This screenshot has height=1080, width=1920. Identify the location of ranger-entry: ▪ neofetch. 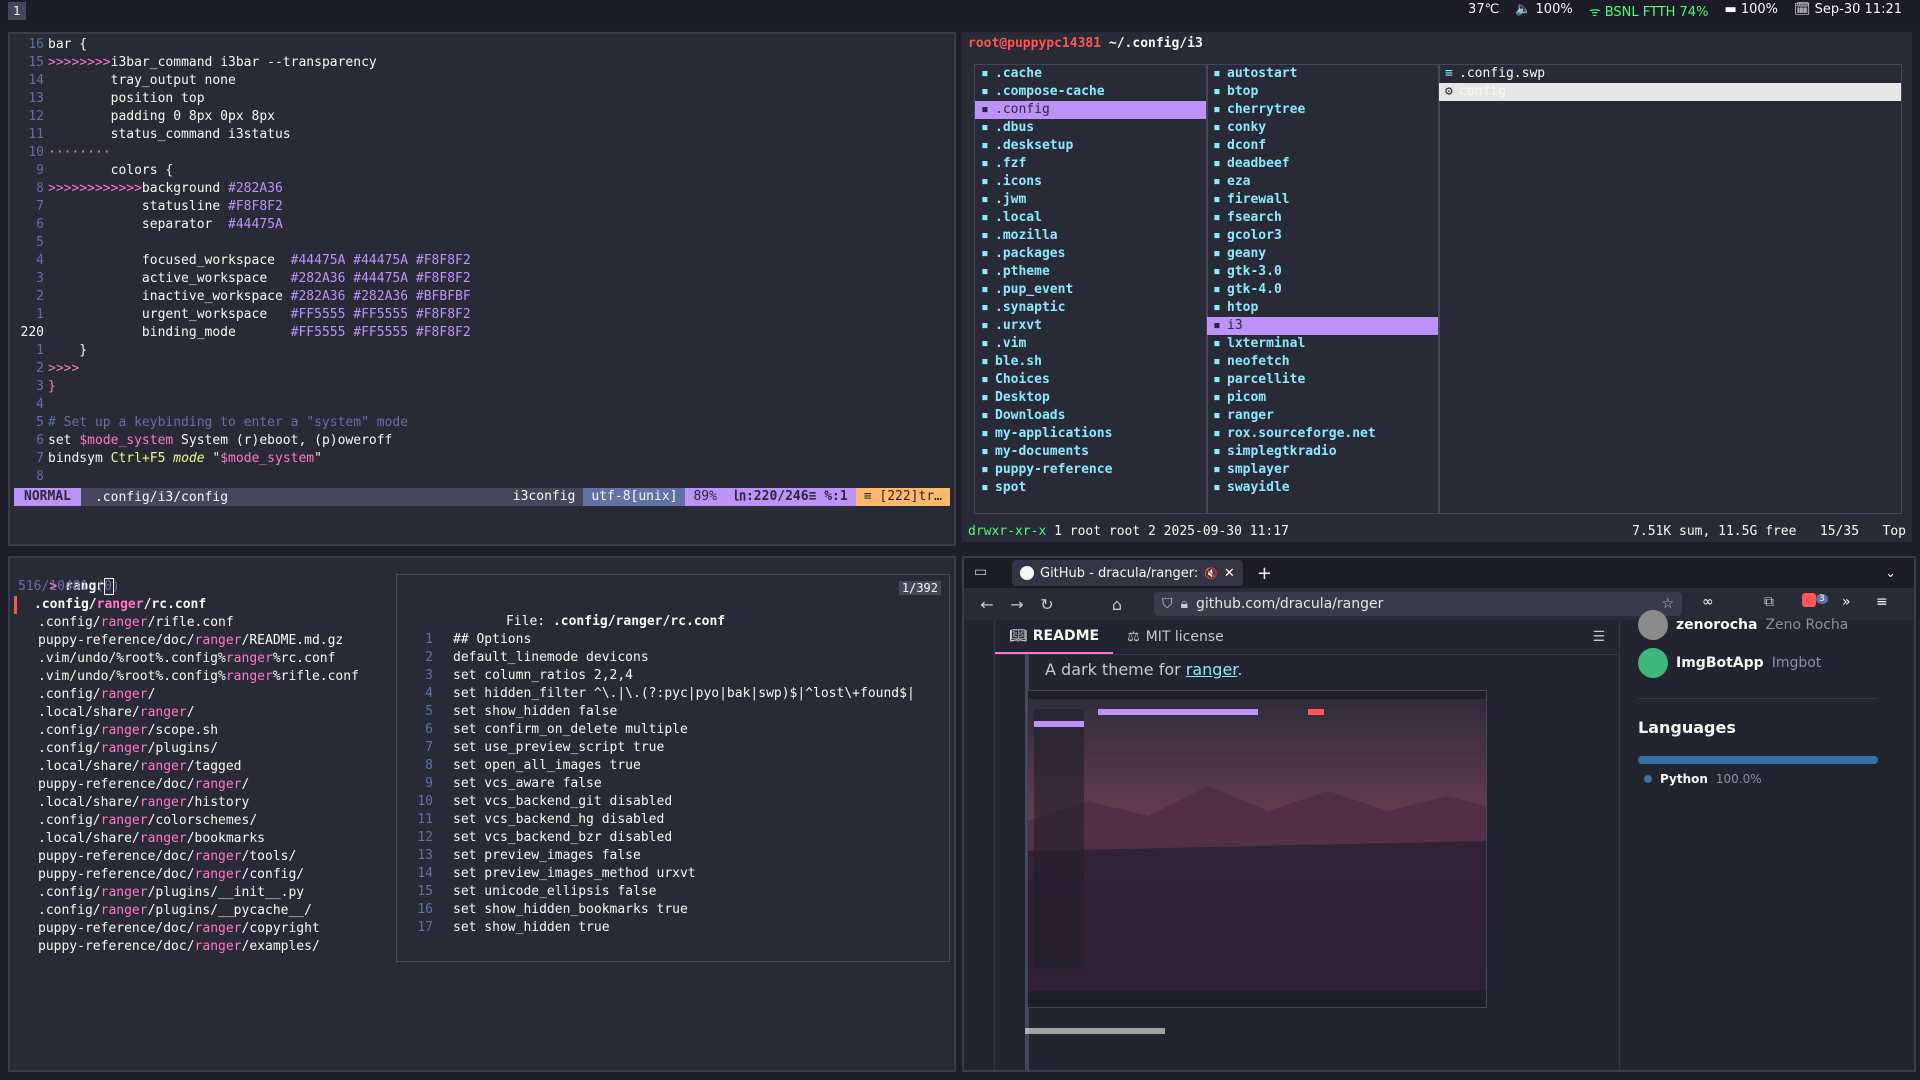
(1323, 362).